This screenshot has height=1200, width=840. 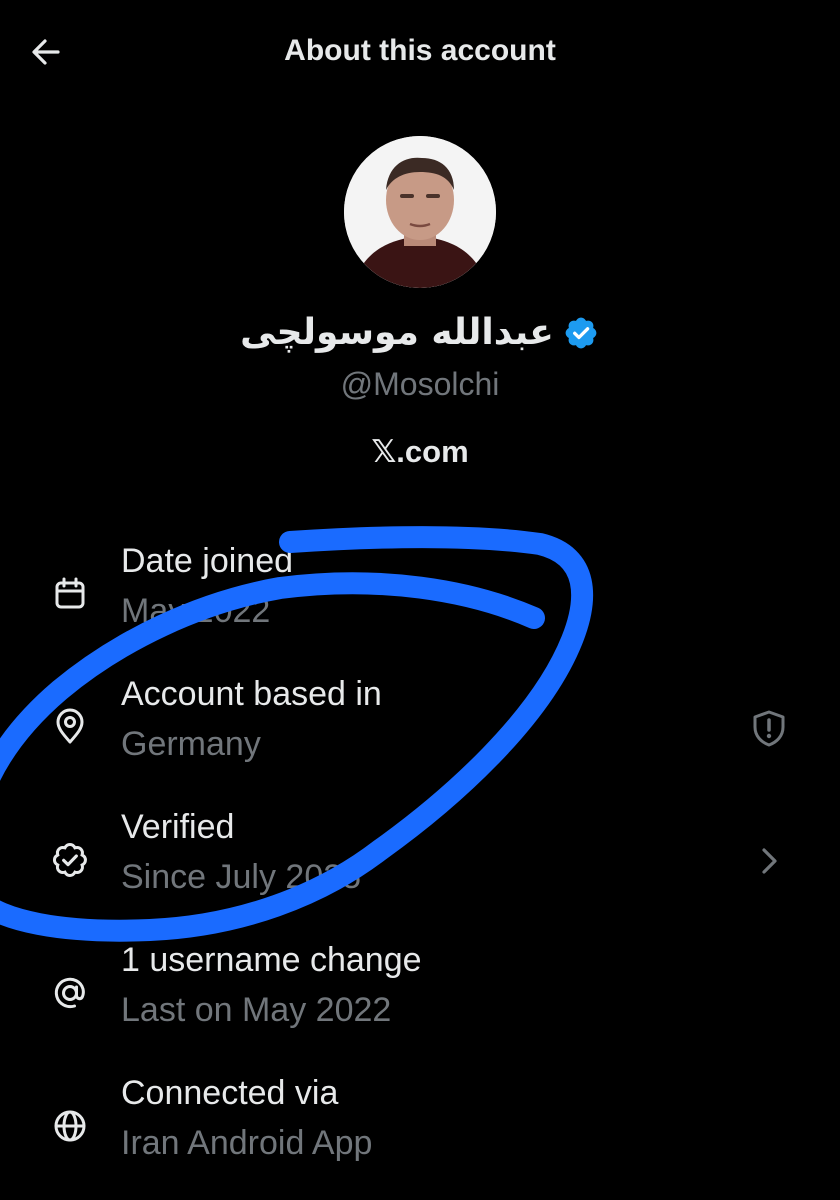 I want to click on calendar-icon, so click(x=70, y=594).